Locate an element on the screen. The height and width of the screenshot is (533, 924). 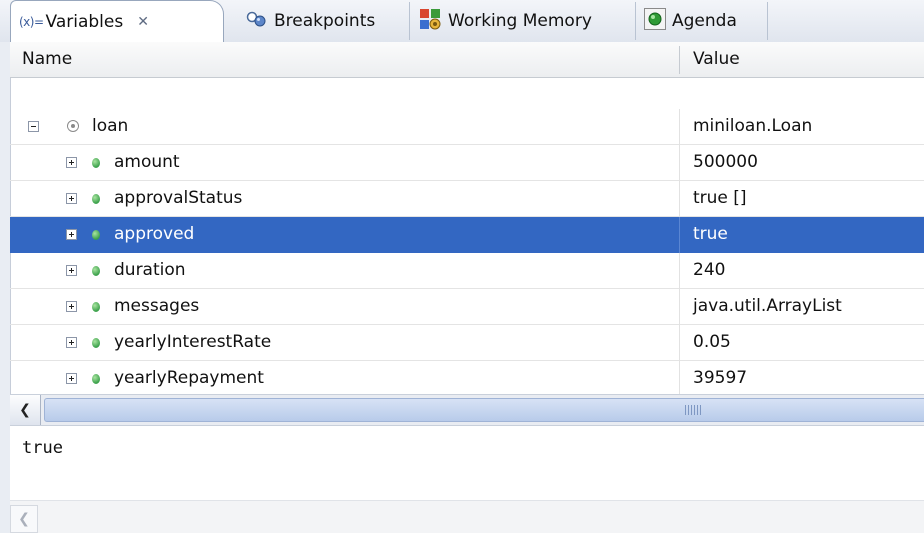
tab-label: Breakpoints is located at coordinates (325, 21).